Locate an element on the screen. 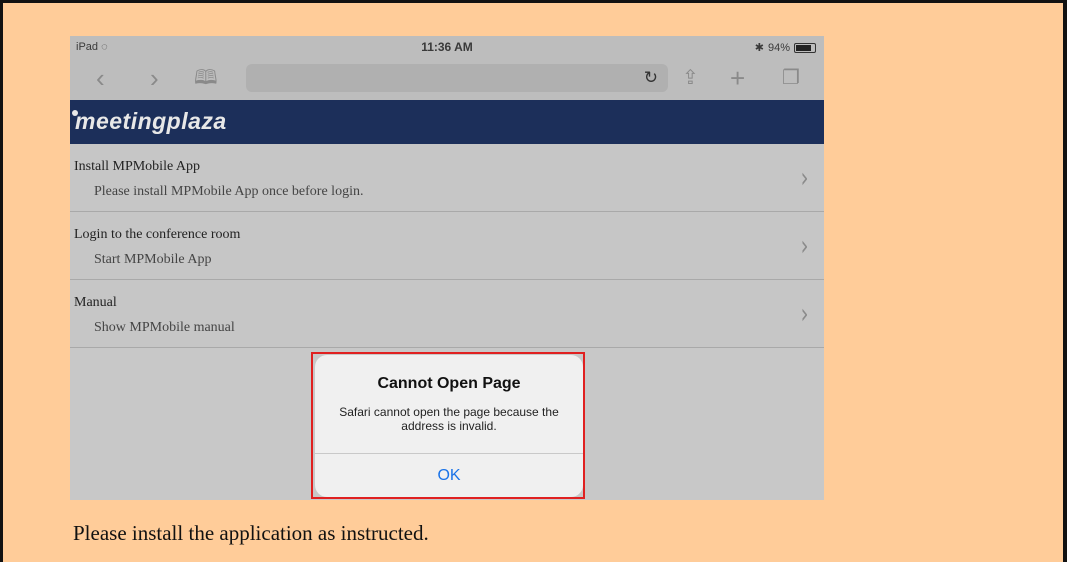  menu-item-manual: Manual Show MPMobile manual › is located at coordinates (447, 314).